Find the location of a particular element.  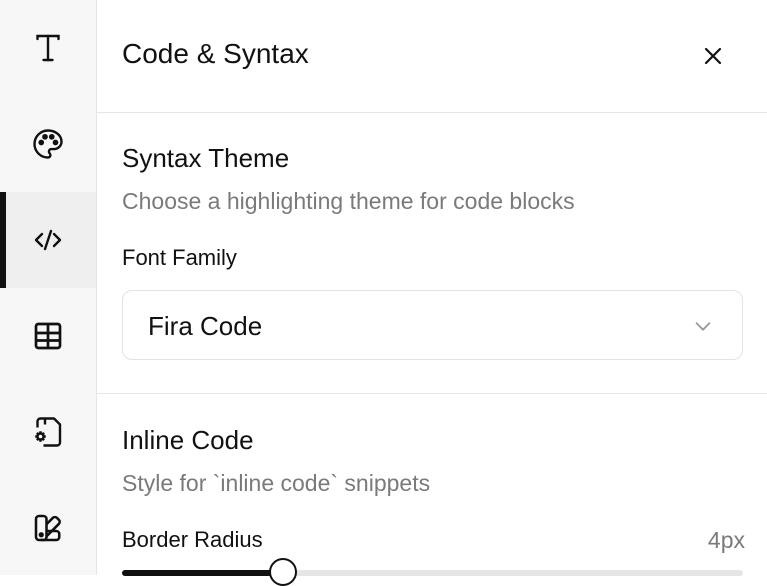

icon-sidebar is located at coordinates (48, 287).